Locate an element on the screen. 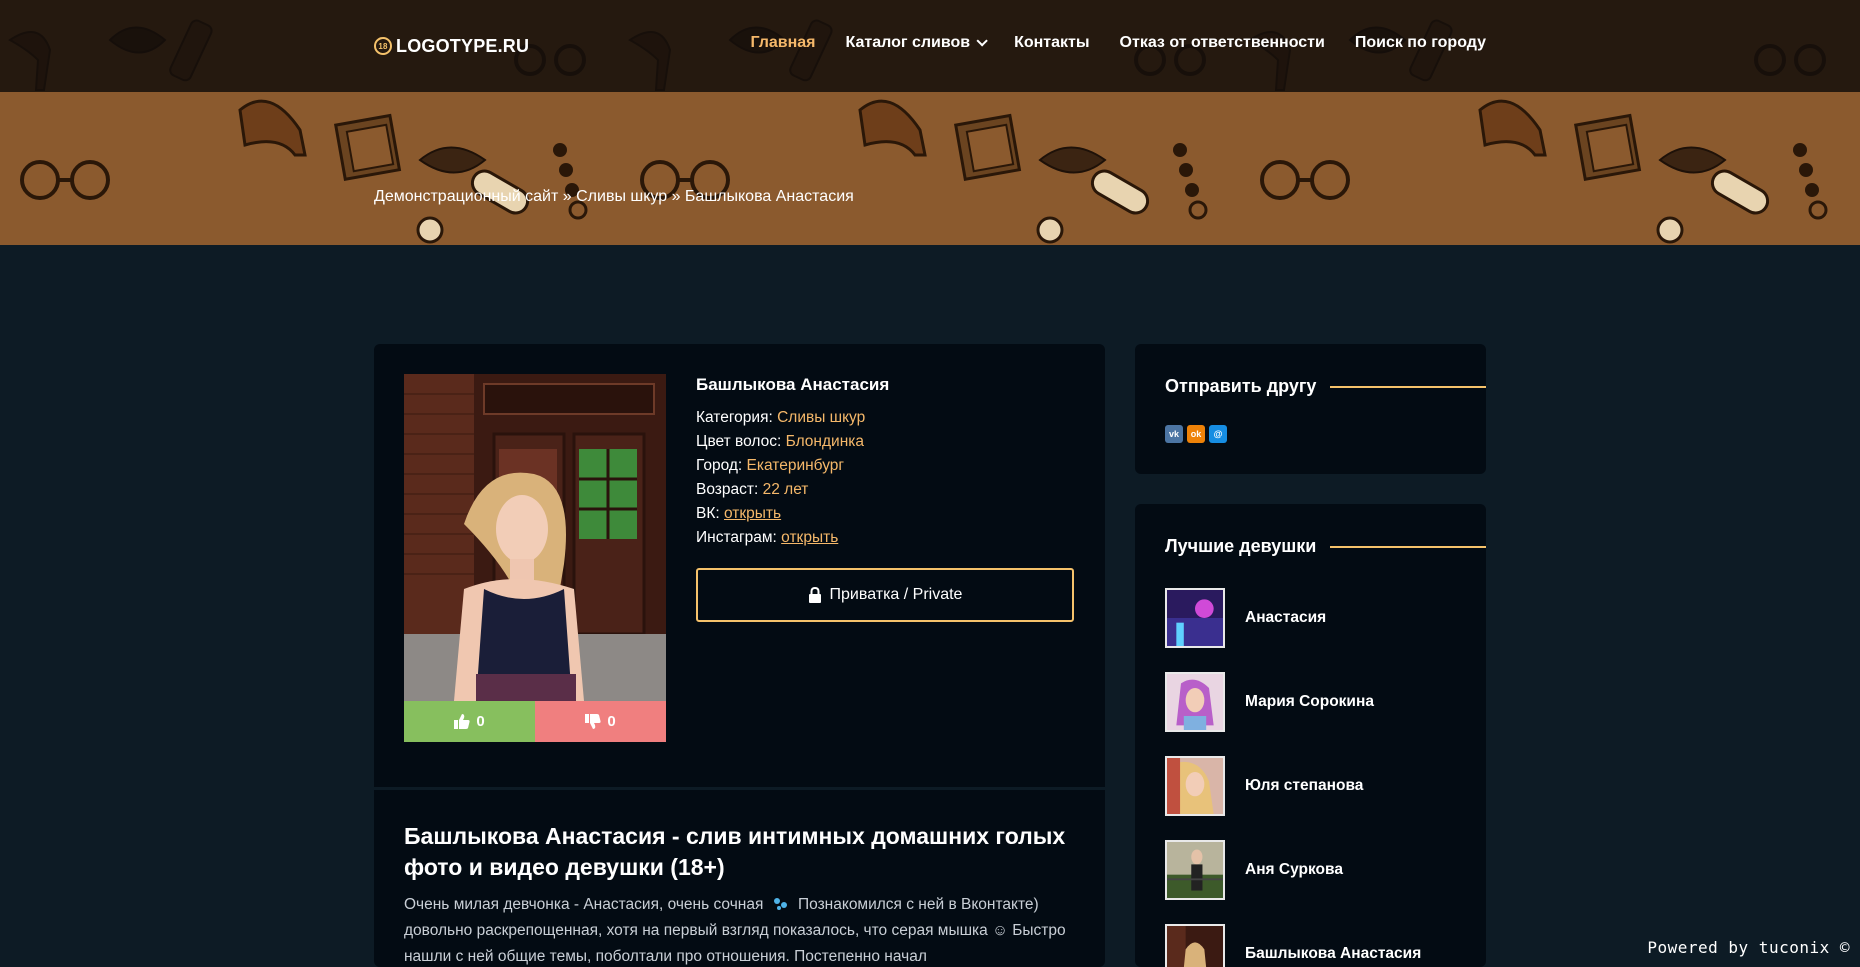 This screenshot has width=1860, height=967. profile-photo is located at coordinates (535, 537).